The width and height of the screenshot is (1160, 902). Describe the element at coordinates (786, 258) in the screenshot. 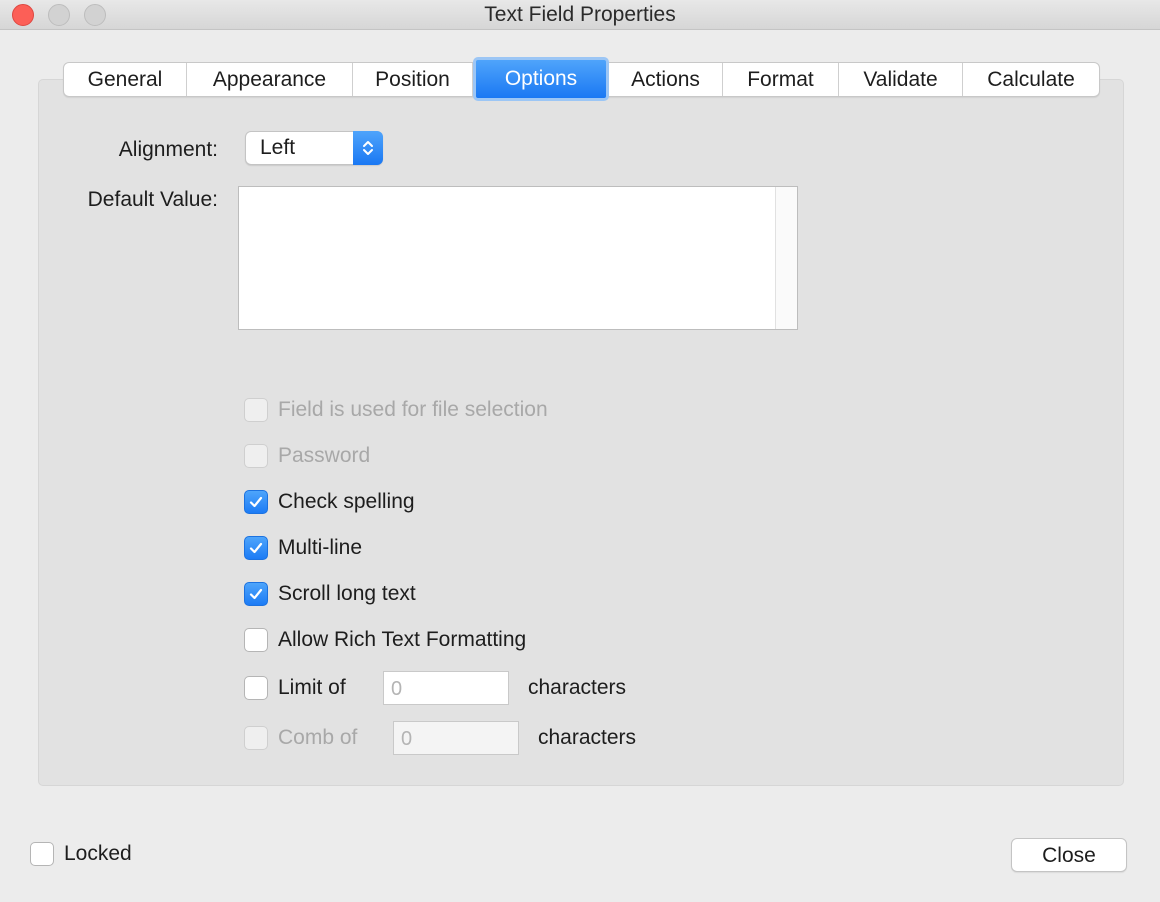

I see `textarea-scrollbar` at that location.